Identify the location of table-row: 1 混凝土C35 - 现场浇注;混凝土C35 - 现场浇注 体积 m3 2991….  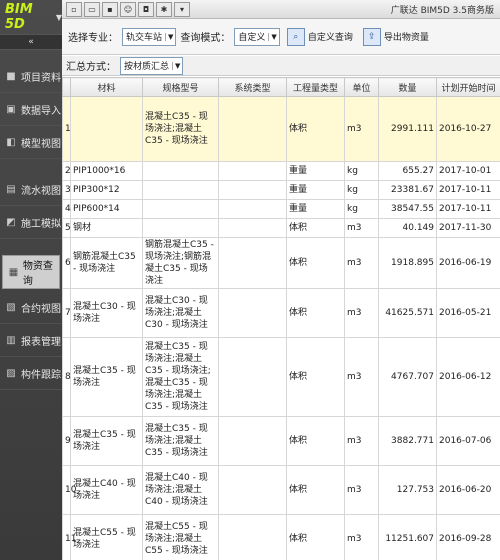
(281, 129).